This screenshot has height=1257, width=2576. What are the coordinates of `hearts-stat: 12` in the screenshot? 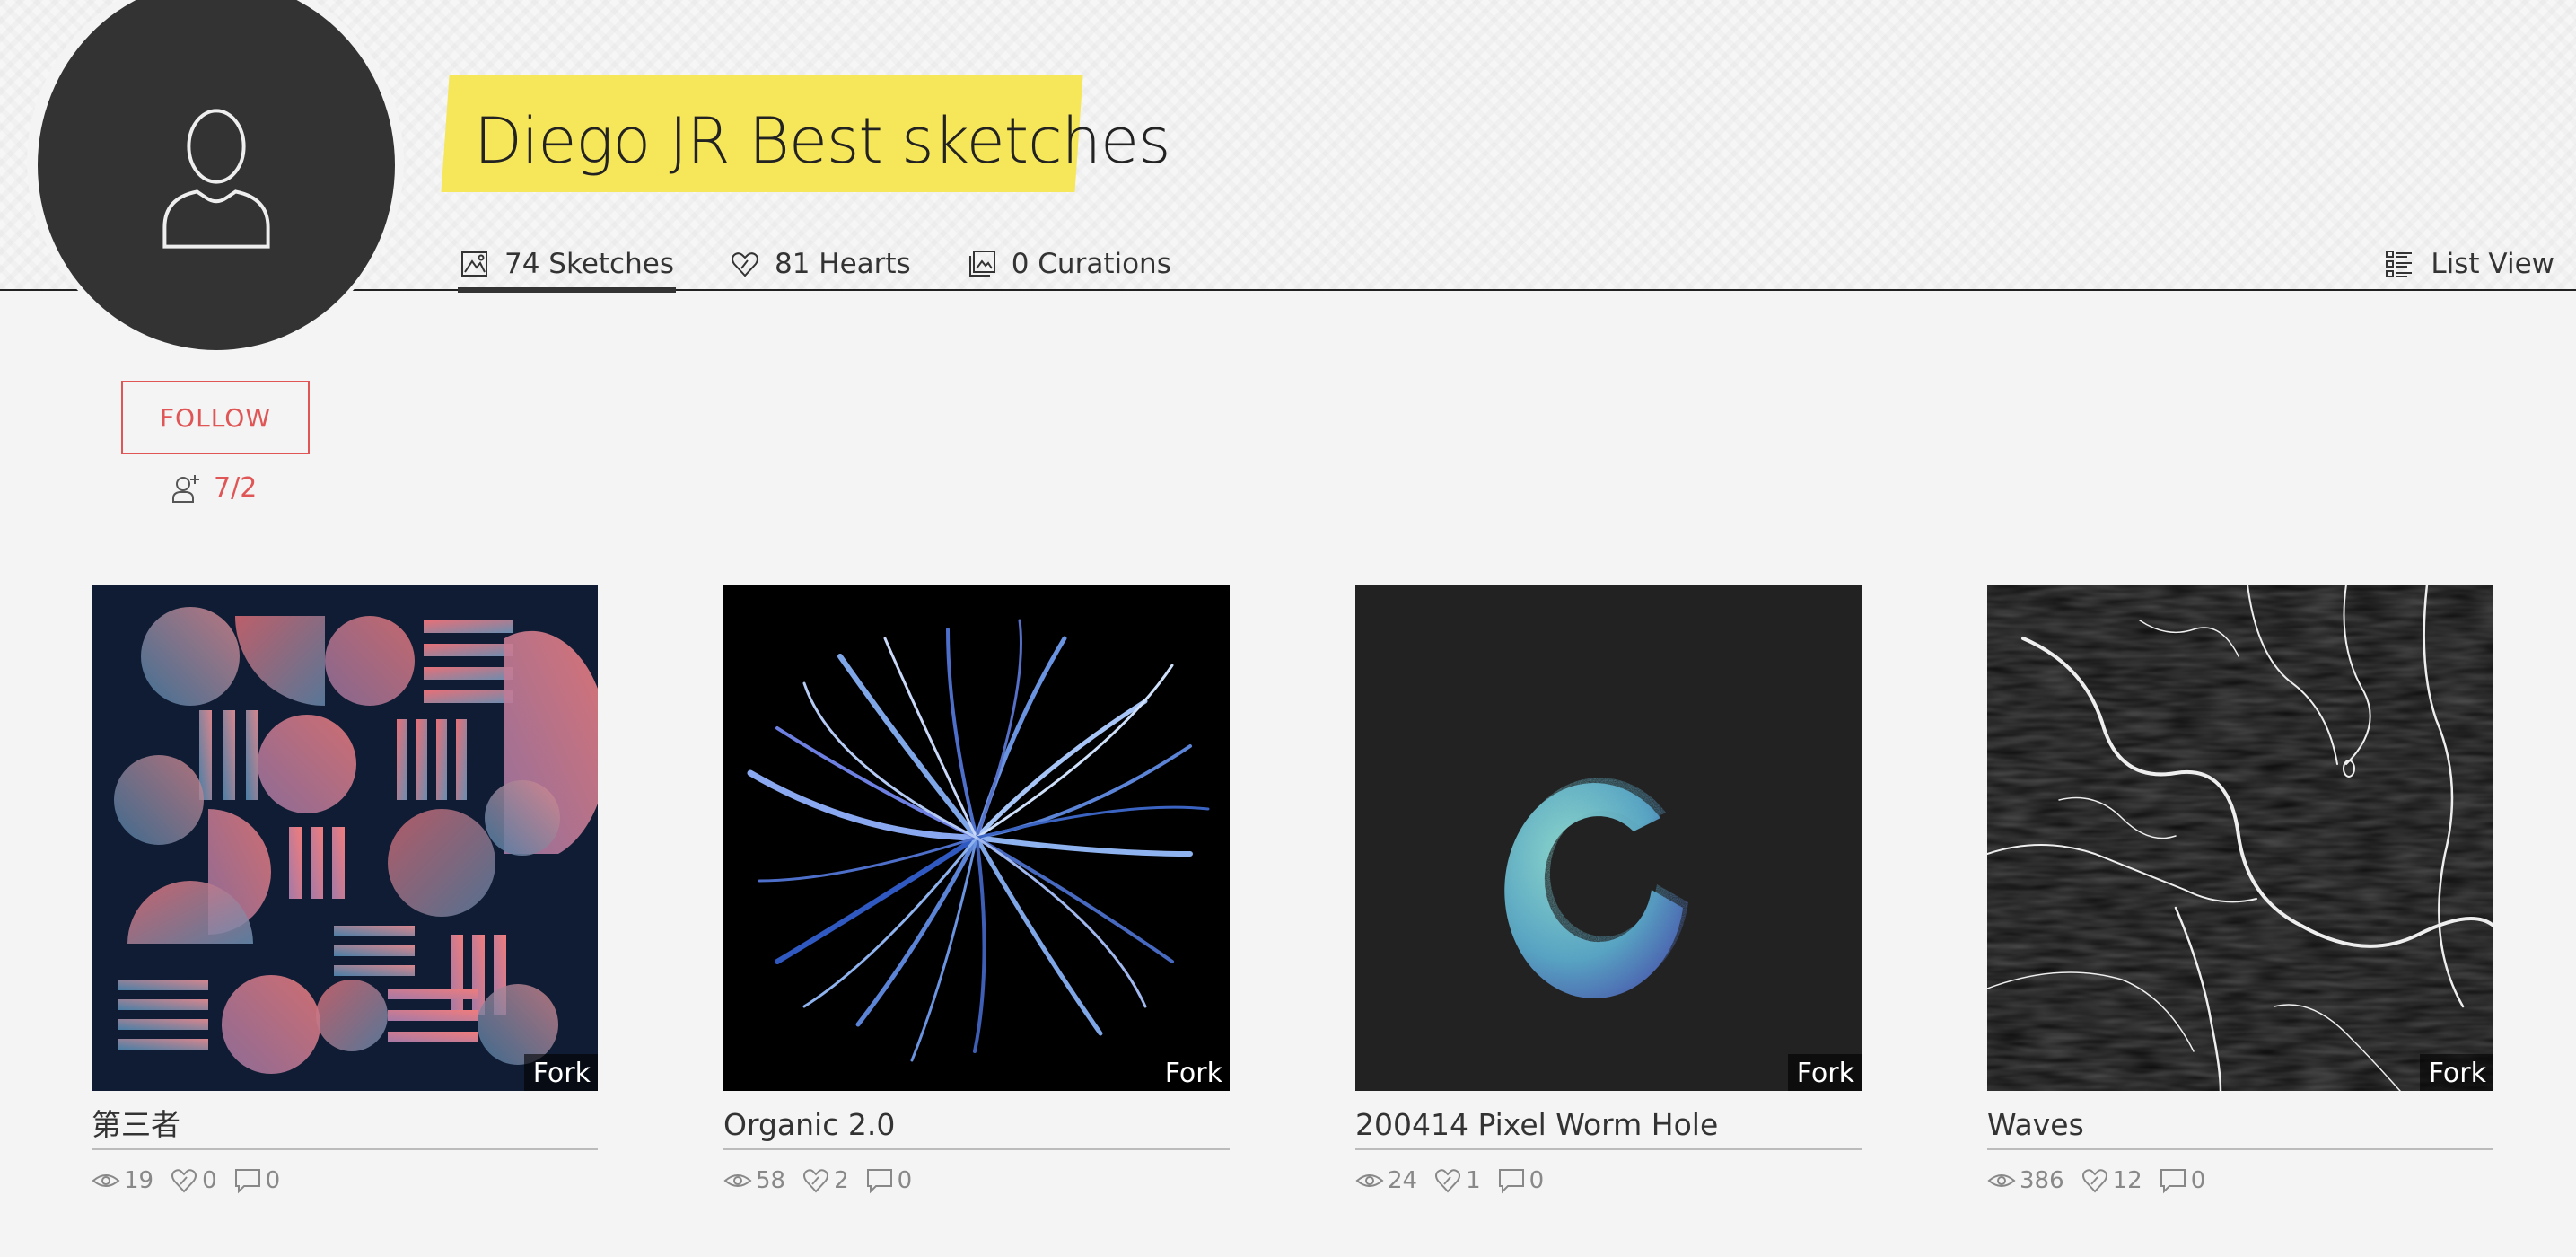 It's located at (2111, 1180).